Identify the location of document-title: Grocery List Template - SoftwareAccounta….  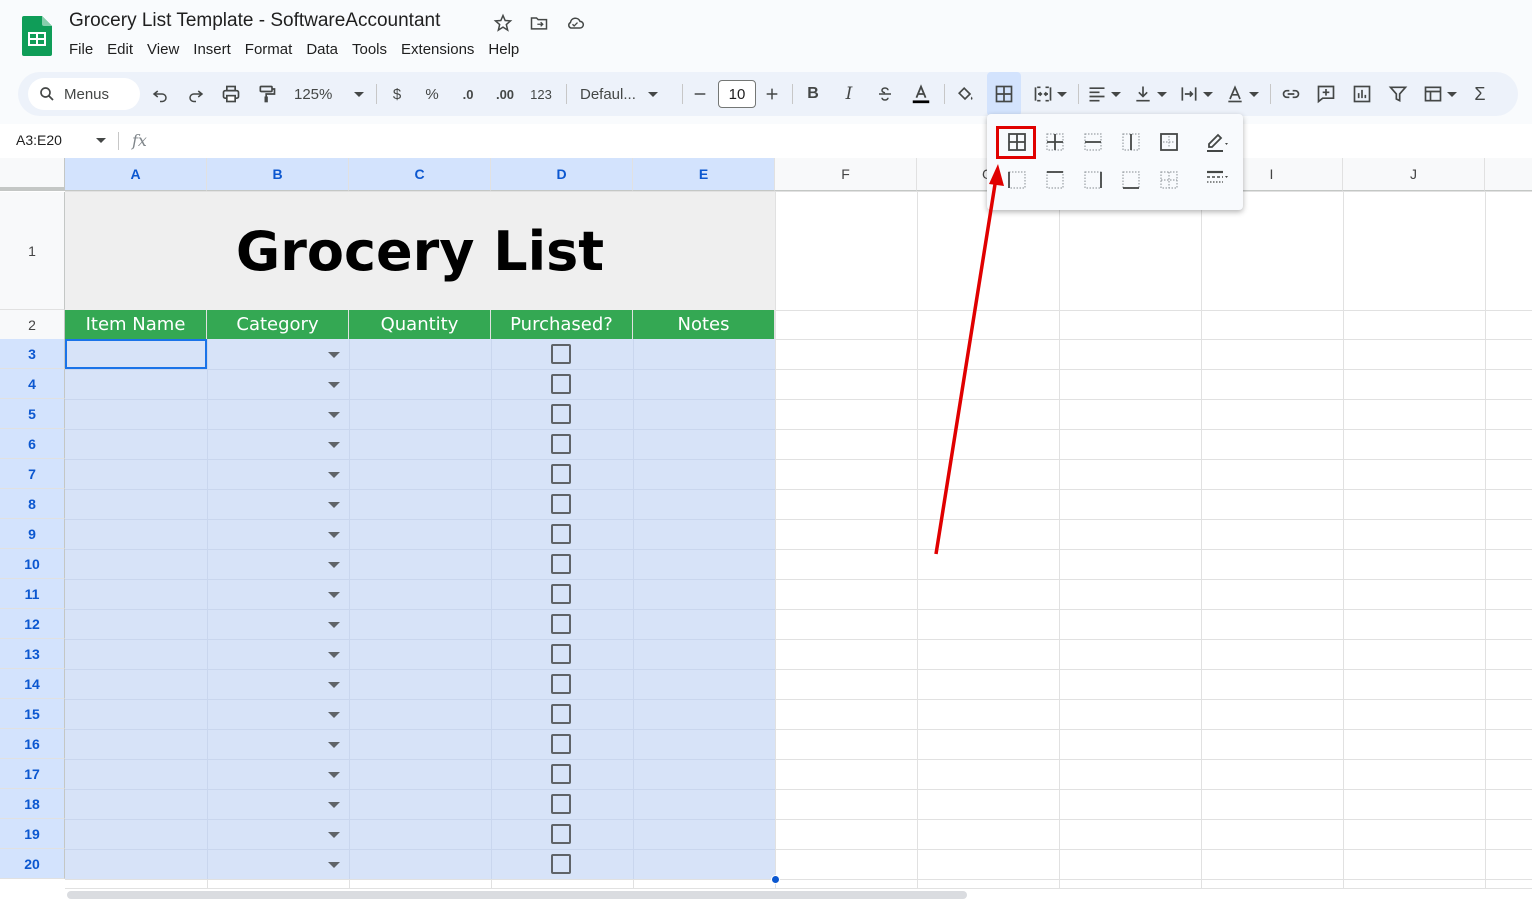
(254, 21).